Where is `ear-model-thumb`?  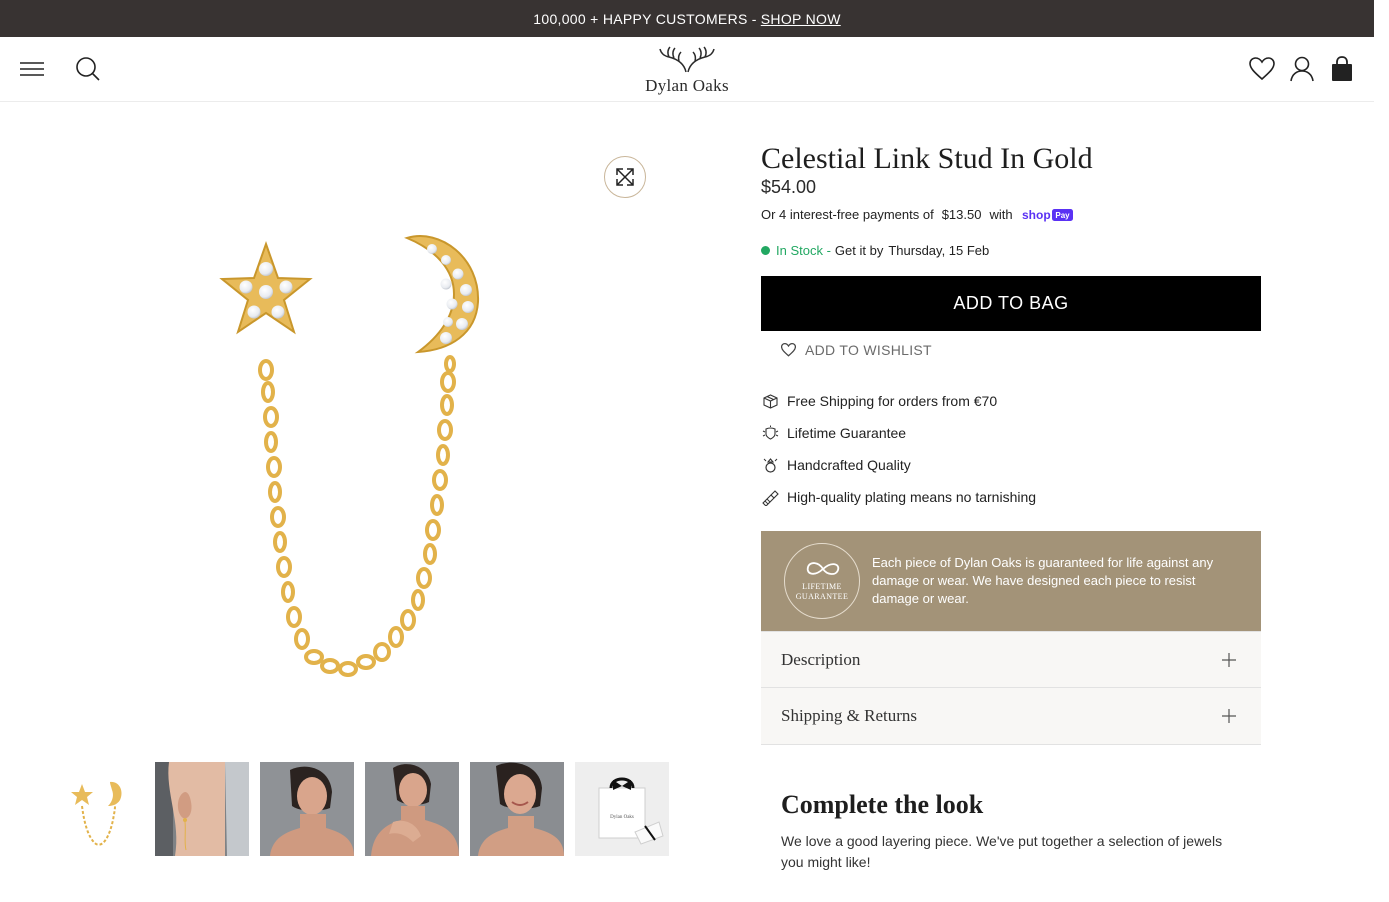 ear-model-thumb is located at coordinates (202, 809).